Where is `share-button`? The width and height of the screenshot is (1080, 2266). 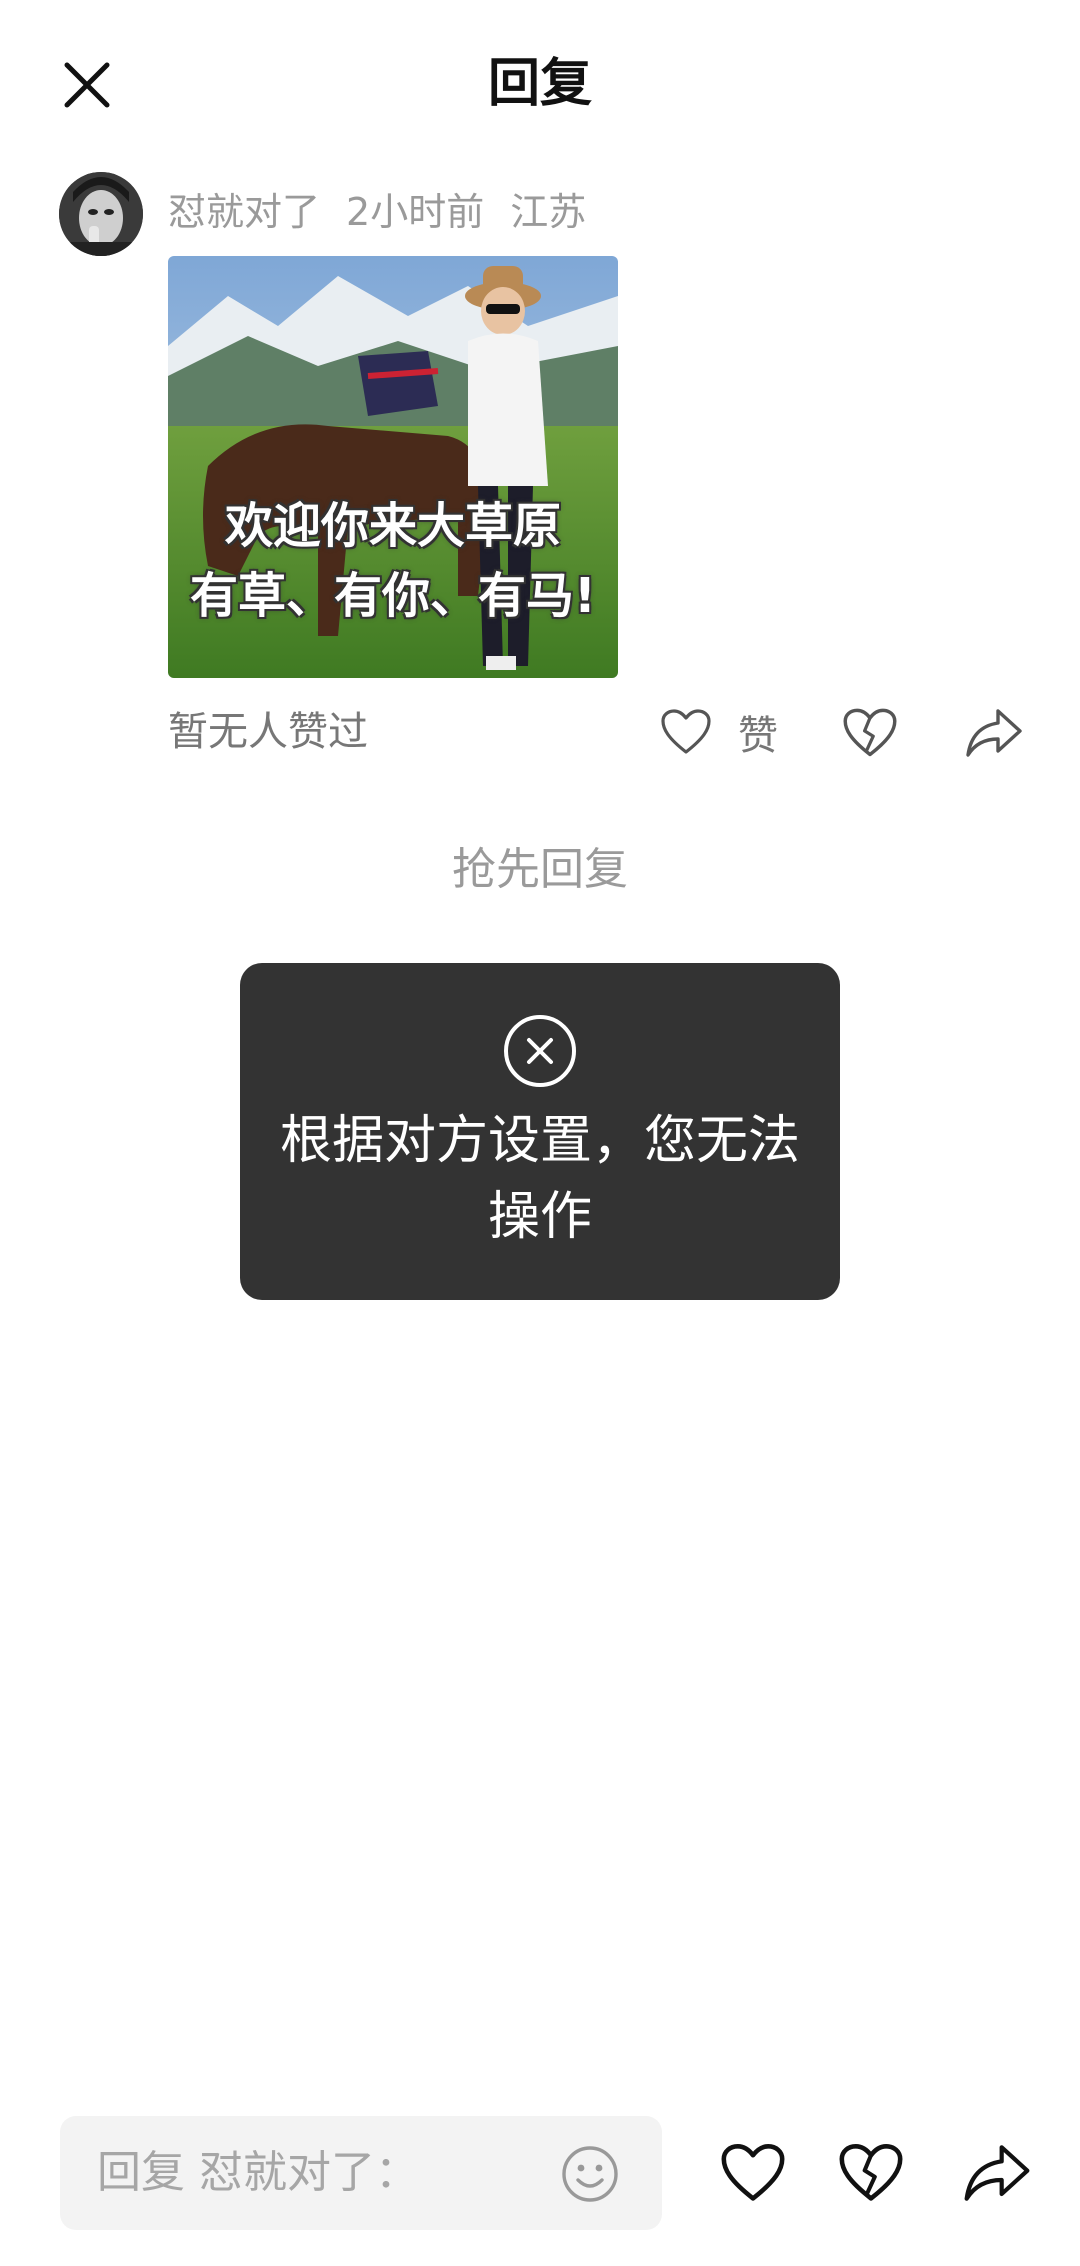 share-button is located at coordinates (994, 733).